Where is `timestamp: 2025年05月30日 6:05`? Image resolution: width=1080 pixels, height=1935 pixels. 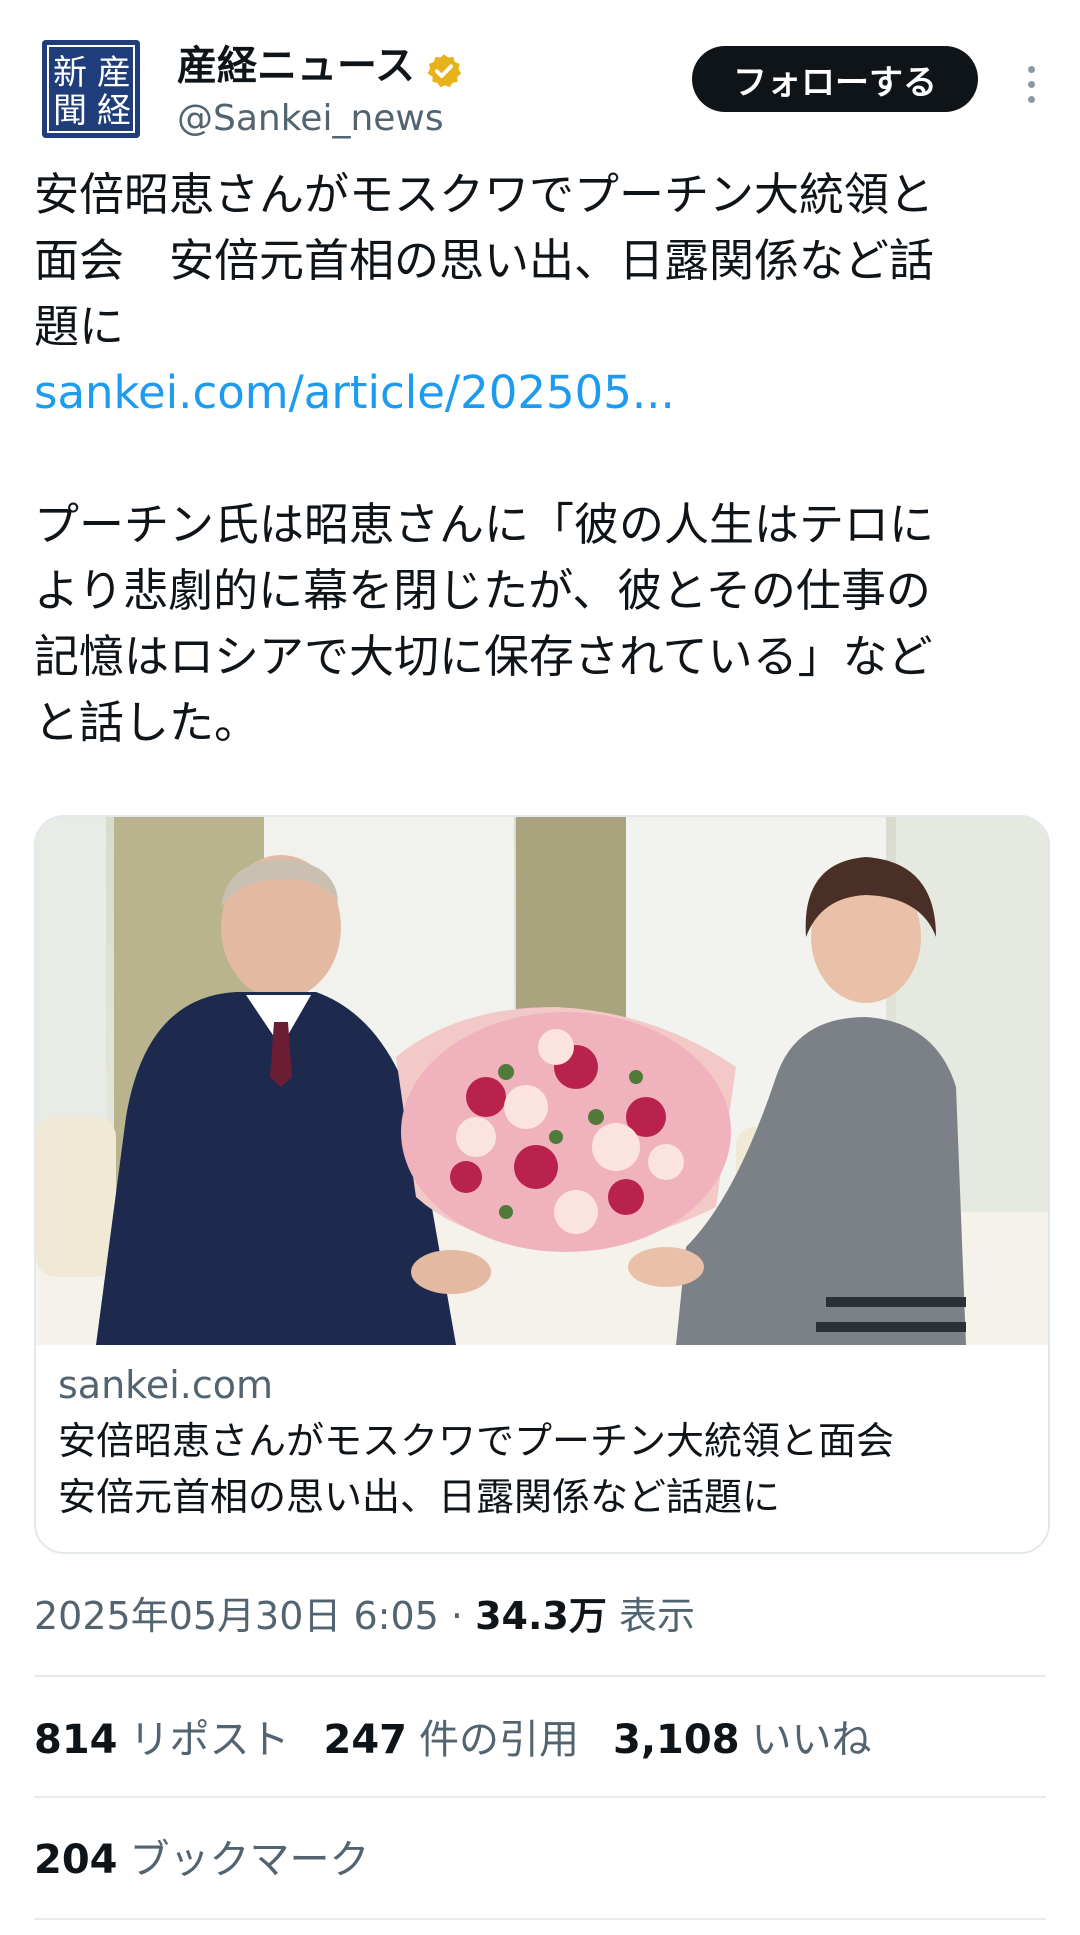
timestamp: 2025年05月30日 6:05 is located at coordinates (236, 1616).